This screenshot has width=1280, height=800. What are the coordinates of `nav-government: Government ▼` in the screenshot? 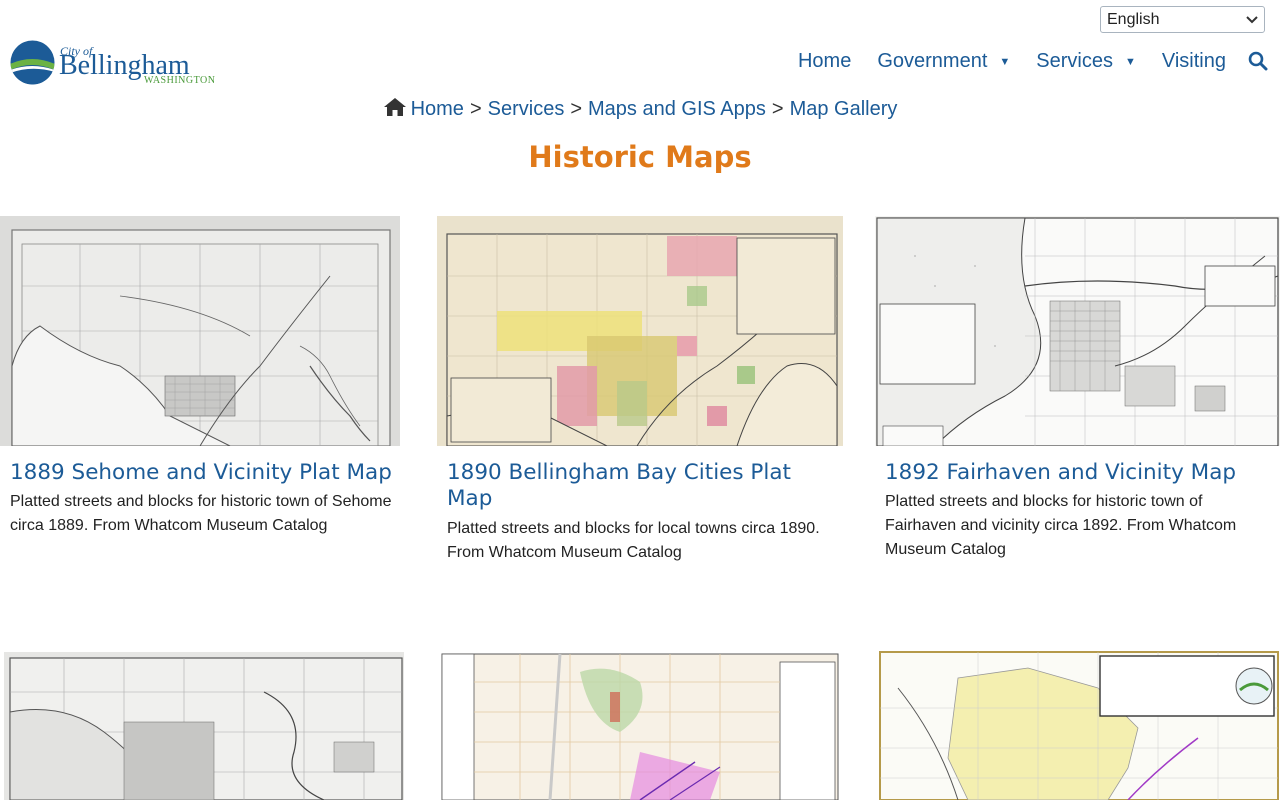 It's located at (943, 61).